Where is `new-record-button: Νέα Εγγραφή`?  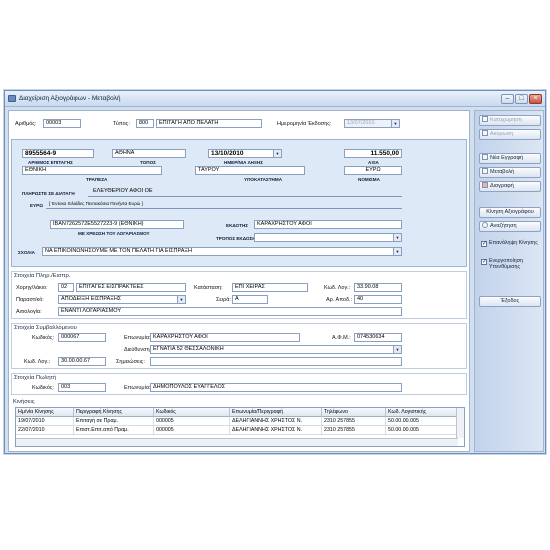
new-record-button: Νέα Εγγραφή is located at coordinates (510, 158).